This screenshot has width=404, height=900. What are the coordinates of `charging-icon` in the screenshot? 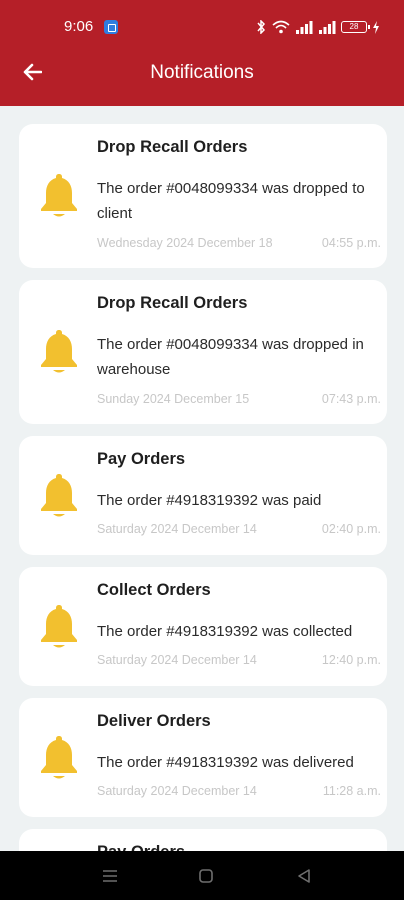 It's located at (376, 27).